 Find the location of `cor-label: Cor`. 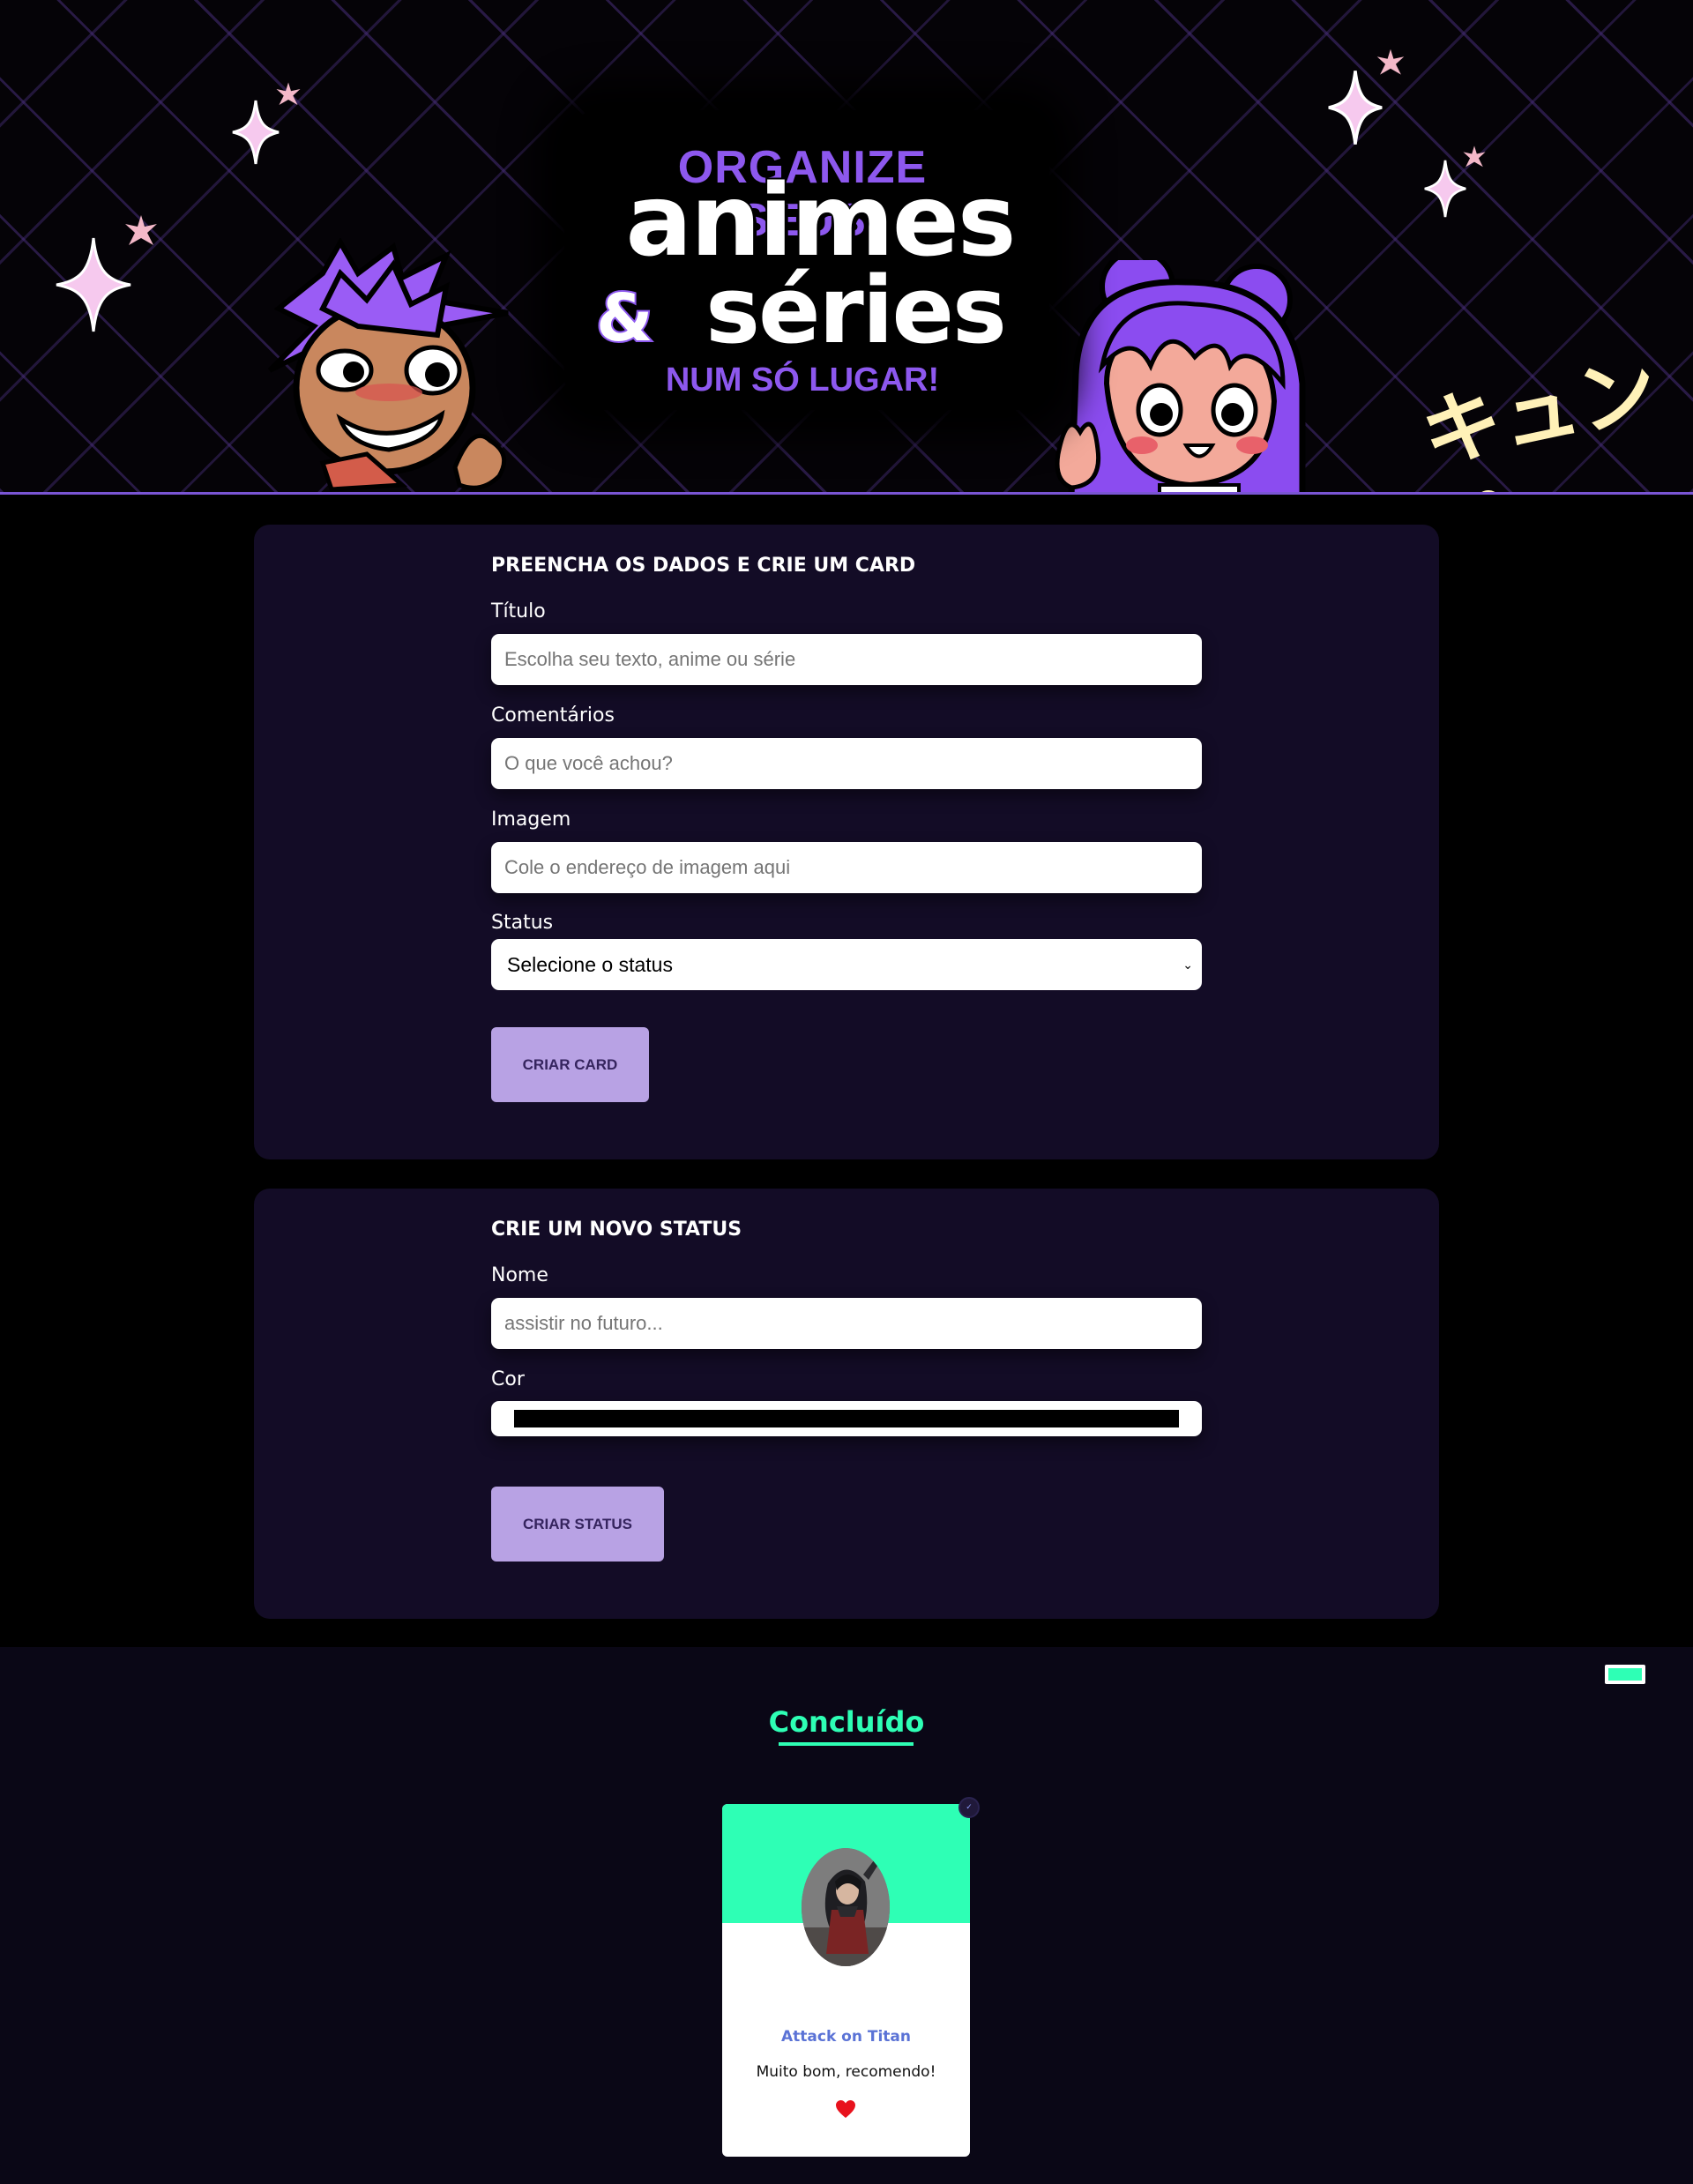

cor-label: Cor is located at coordinates (508, 1379).